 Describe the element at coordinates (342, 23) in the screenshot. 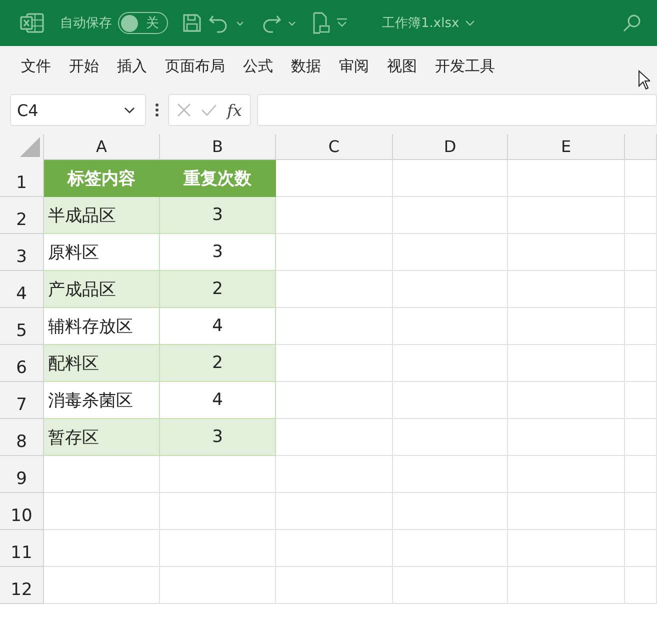

I see `customize-toolbar-icon` at that location.